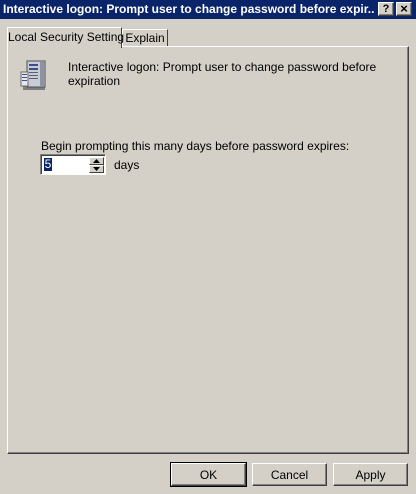 The width and height of the screenshot is (416, 494). I want to click on help-button: ?, so click(386, 9).